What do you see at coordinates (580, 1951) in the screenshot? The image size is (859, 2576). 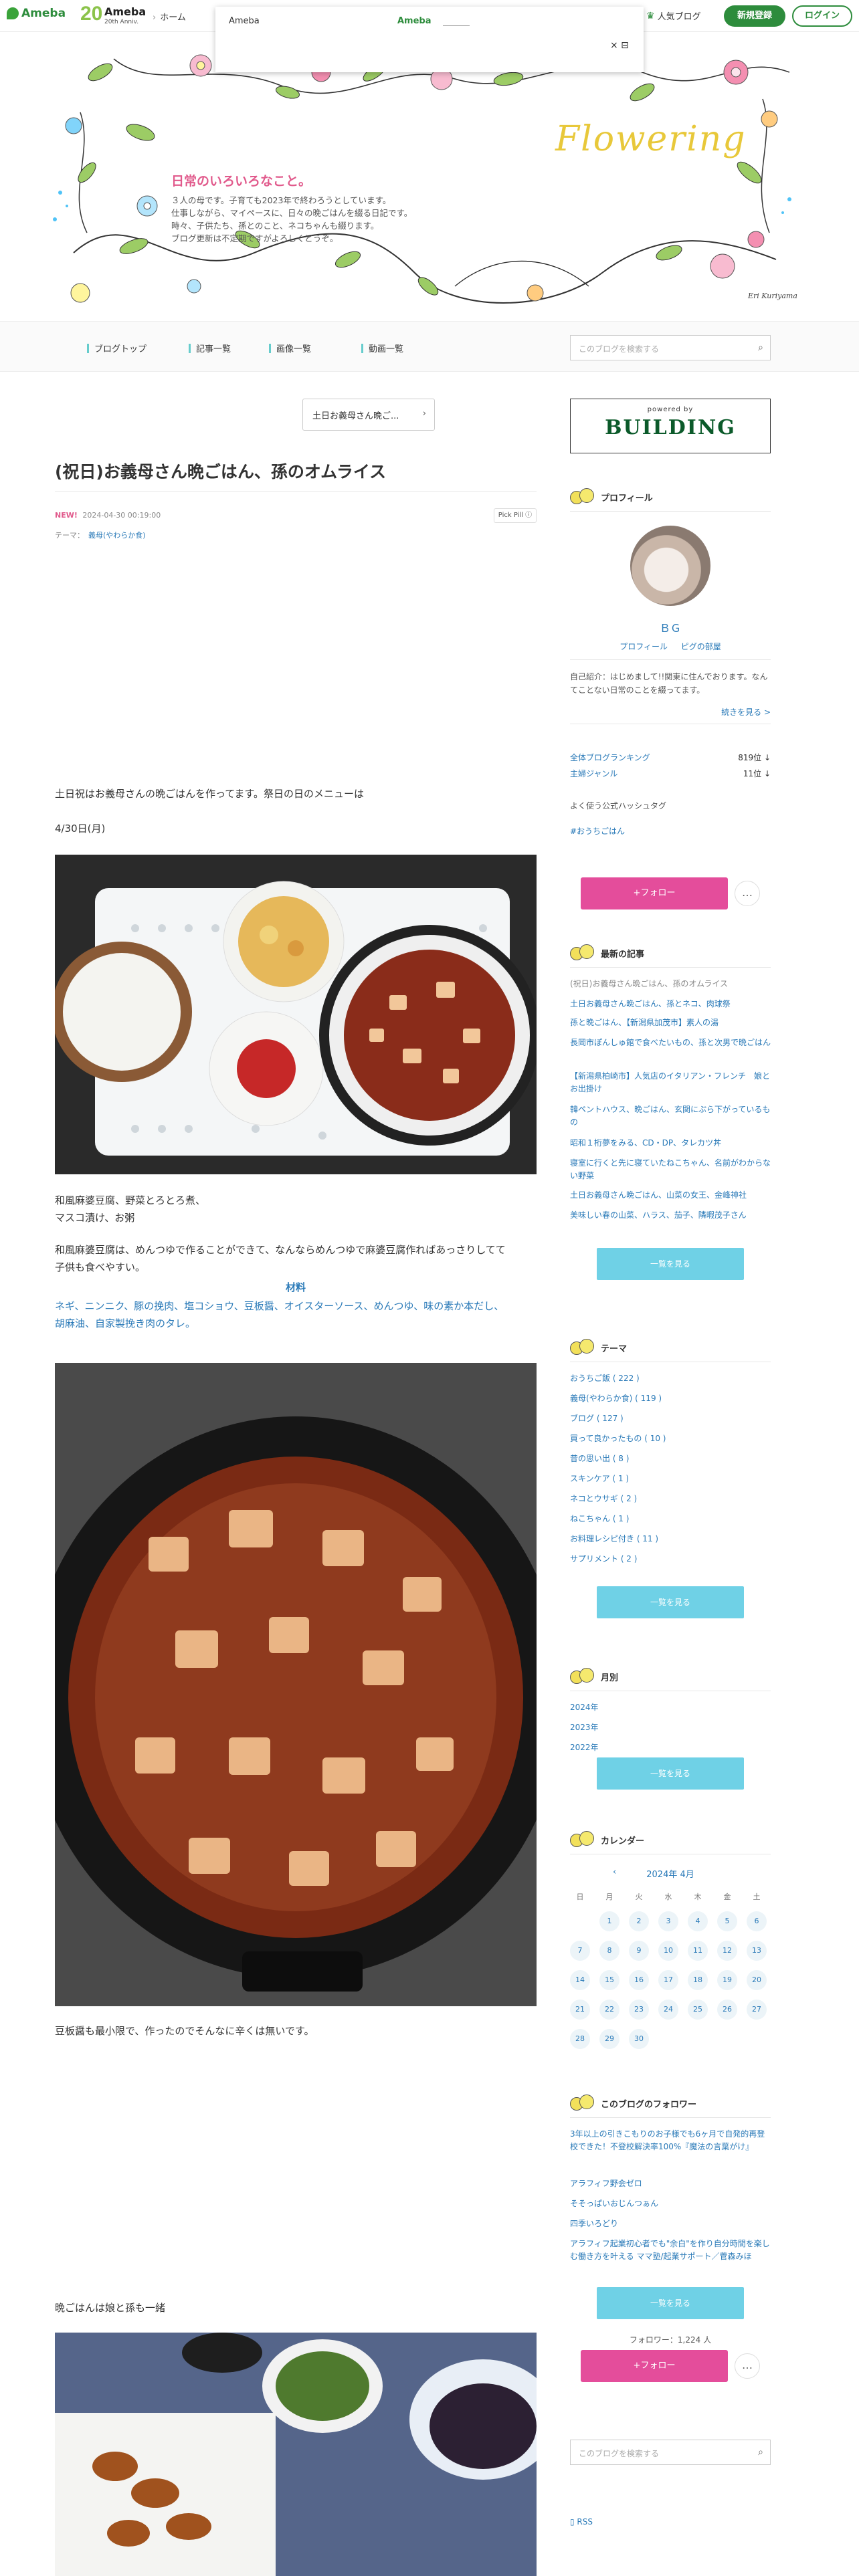 I see `calendar-day: 7` at bounding box center [580, 1951].